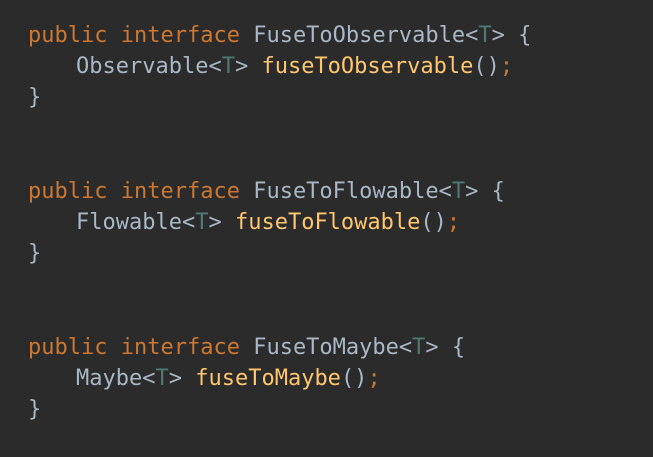 The image size is (653, 457). Describe the element at coordinates (326, 347) in the screenshot. I see `interface-name: FuseToMaybe` at that location.